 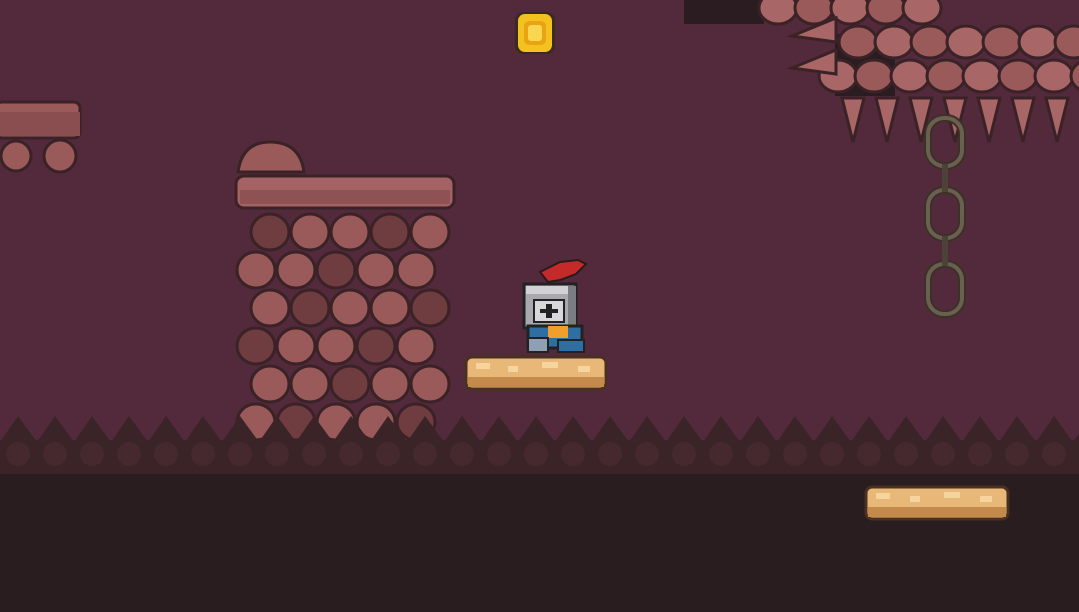 I want to click on cobblestone-pillar, so click(x=345, y=291).